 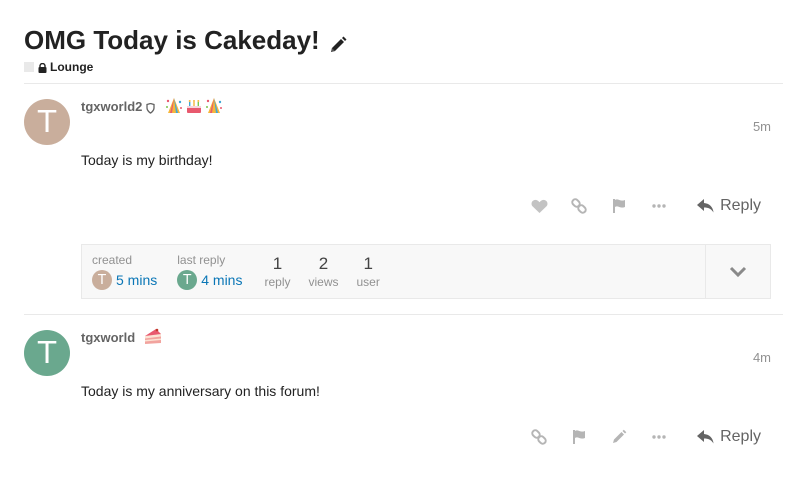 I want to click on replies-label: reply, so click(x=277, y=282).